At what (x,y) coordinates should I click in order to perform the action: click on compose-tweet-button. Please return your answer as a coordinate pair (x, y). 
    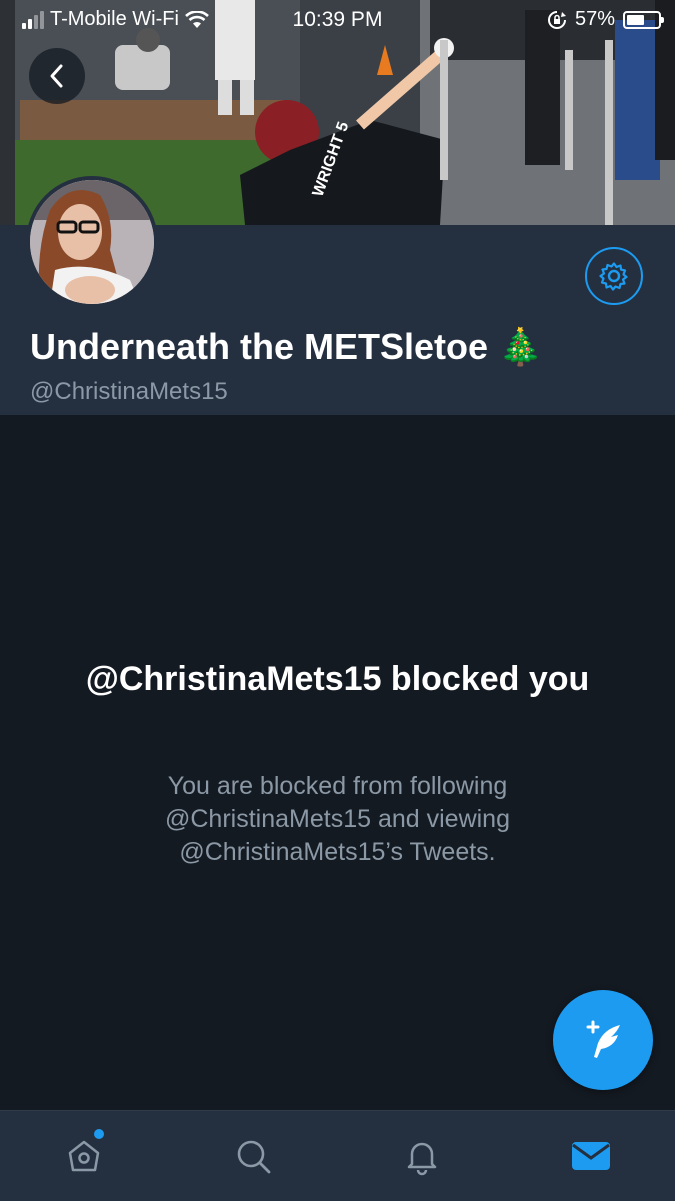
    Looking at the image, I should click on (603, 1040).